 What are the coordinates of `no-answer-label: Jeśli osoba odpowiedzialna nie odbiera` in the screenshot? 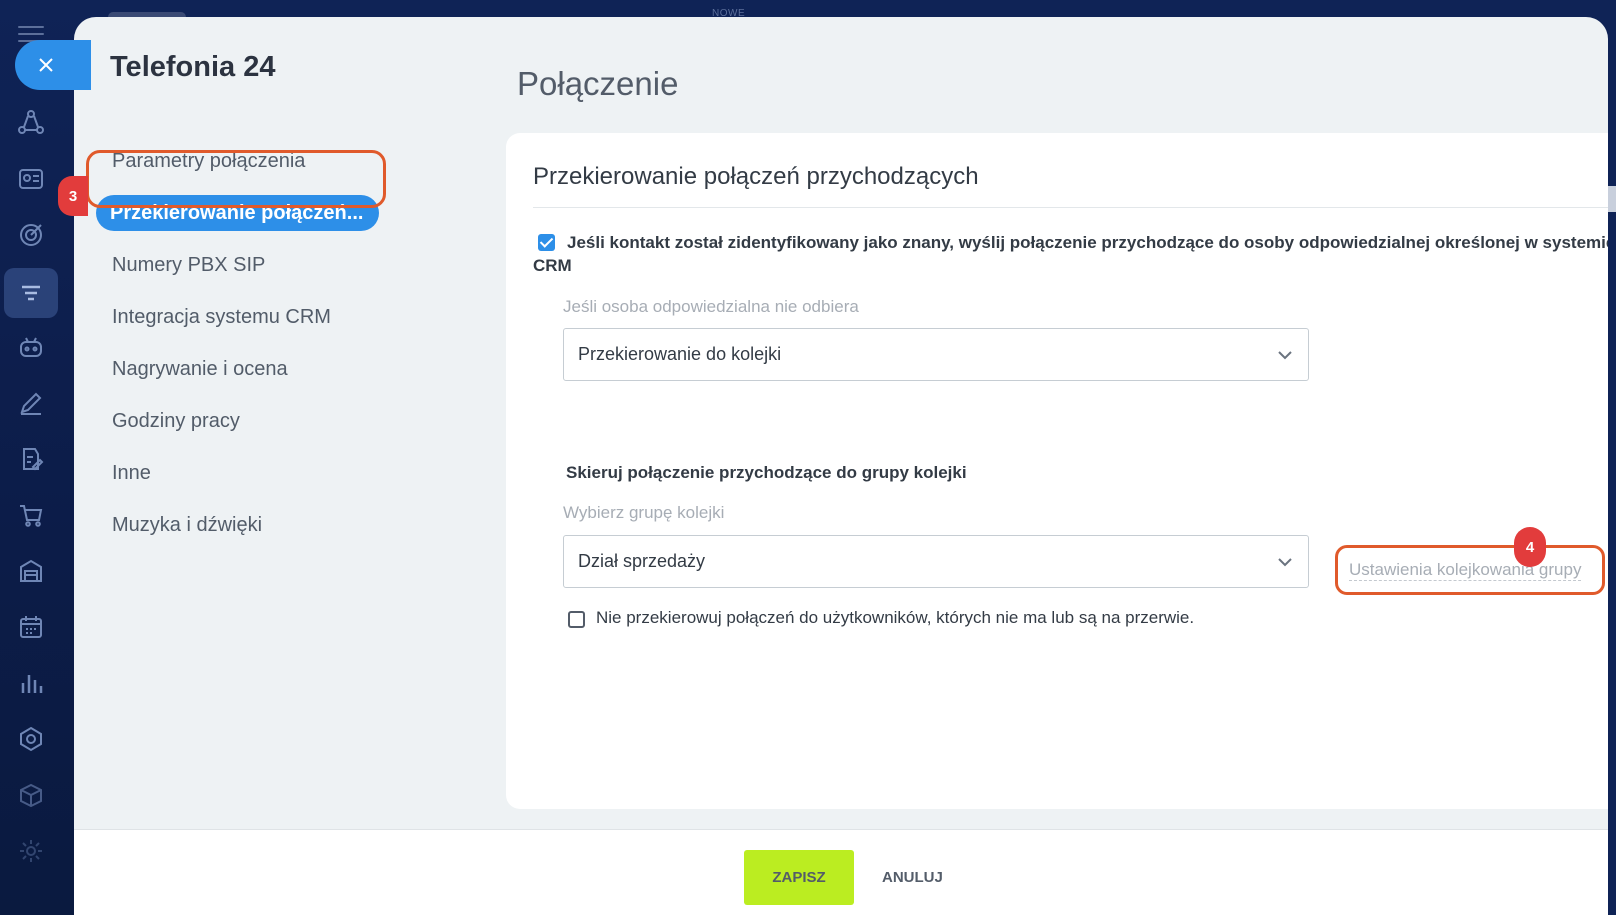 It's located at (711, 306).